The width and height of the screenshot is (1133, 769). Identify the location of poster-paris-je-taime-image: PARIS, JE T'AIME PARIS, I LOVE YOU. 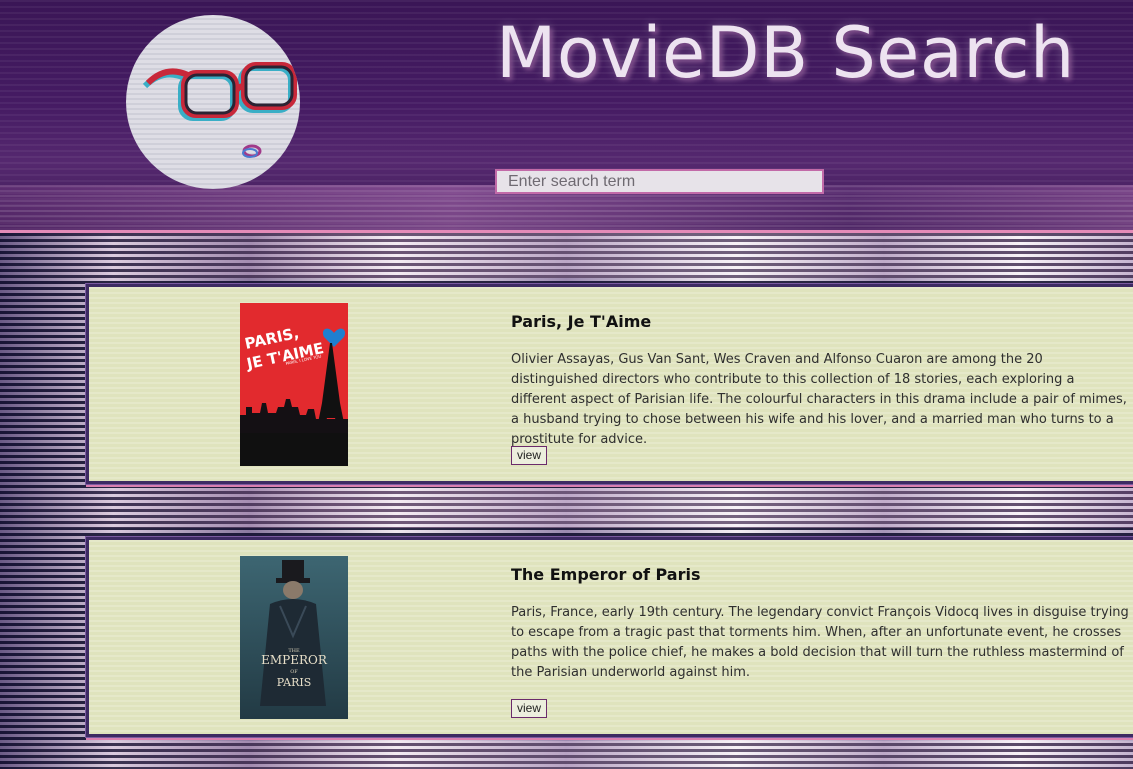
(294, 384).